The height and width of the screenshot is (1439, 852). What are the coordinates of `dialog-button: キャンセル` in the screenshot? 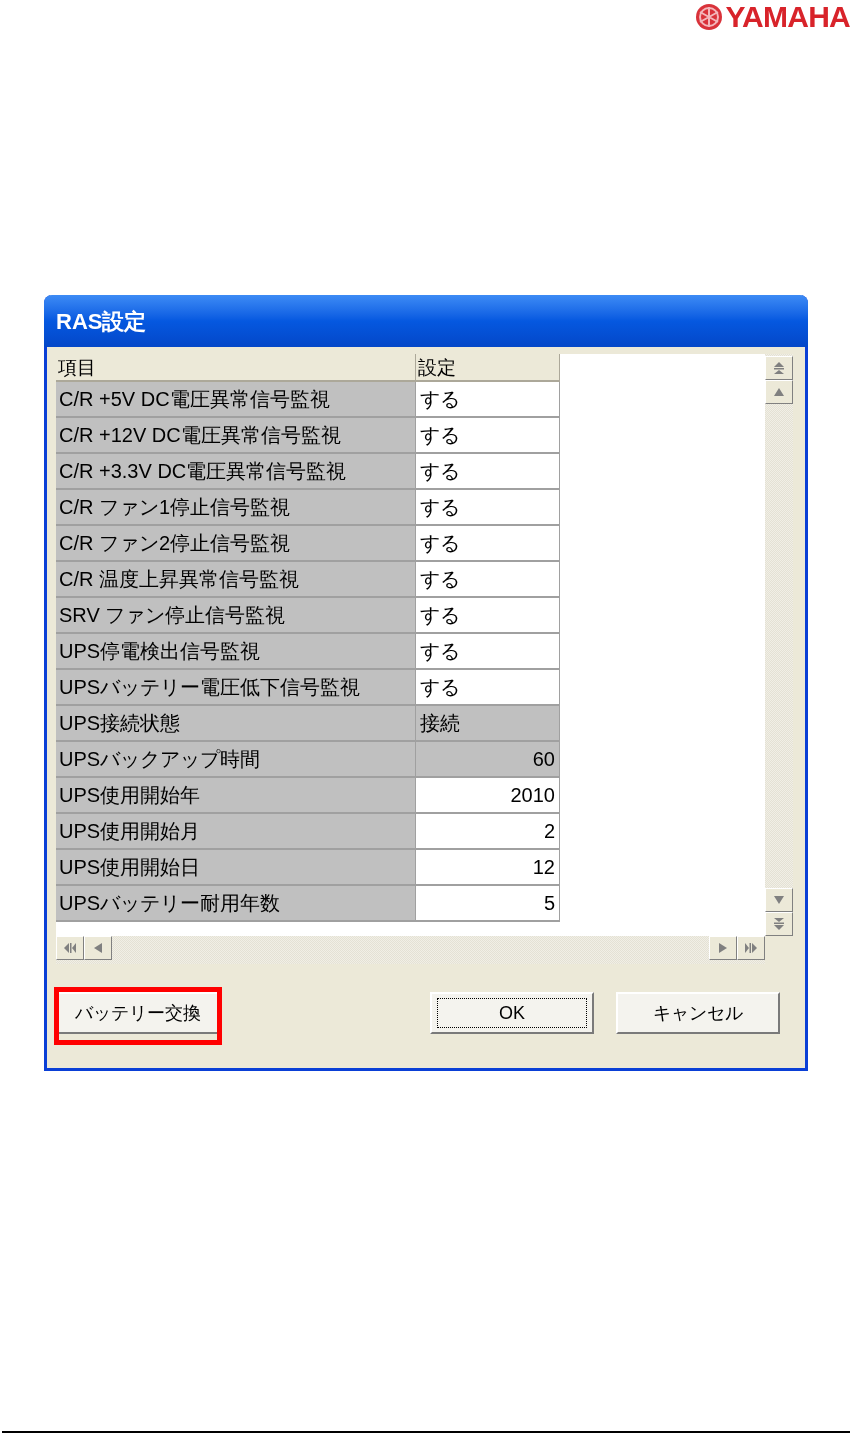 It's located at (698, 1013).